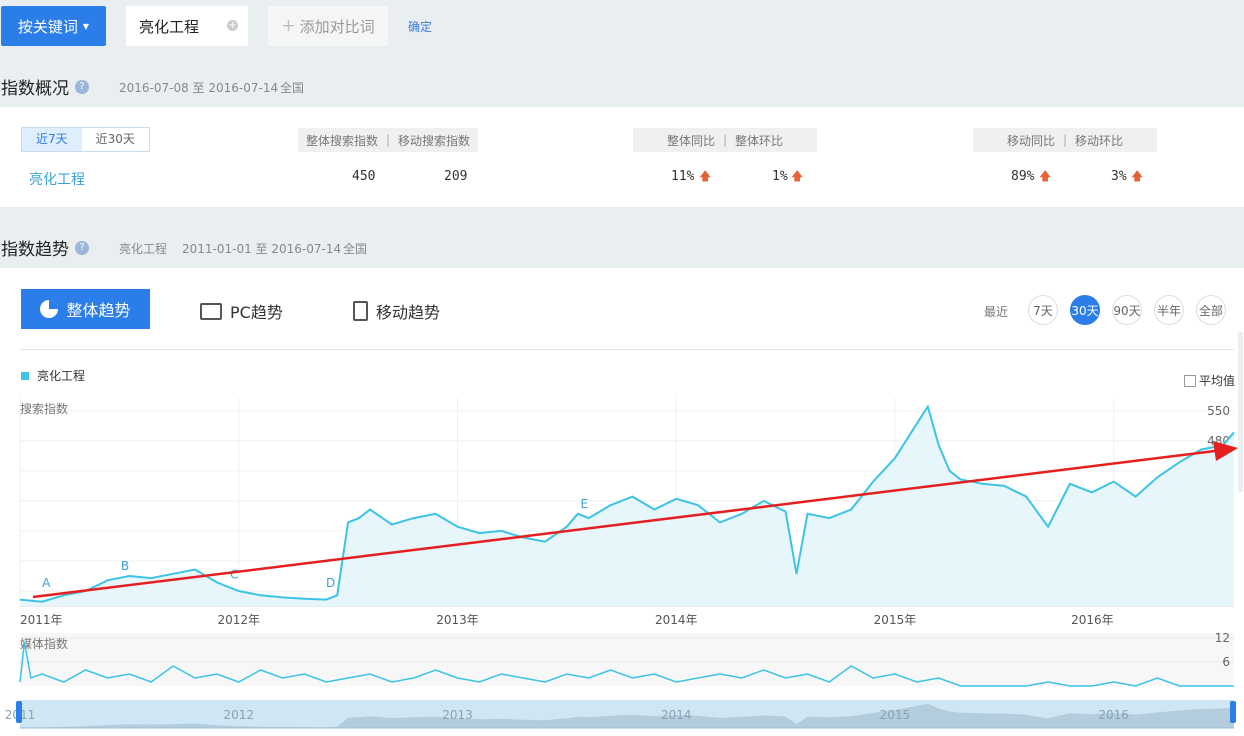  Describe the element at coordinates (1226, 662) in the screenshot. I see `media-y-tick-label: 6` at that location.